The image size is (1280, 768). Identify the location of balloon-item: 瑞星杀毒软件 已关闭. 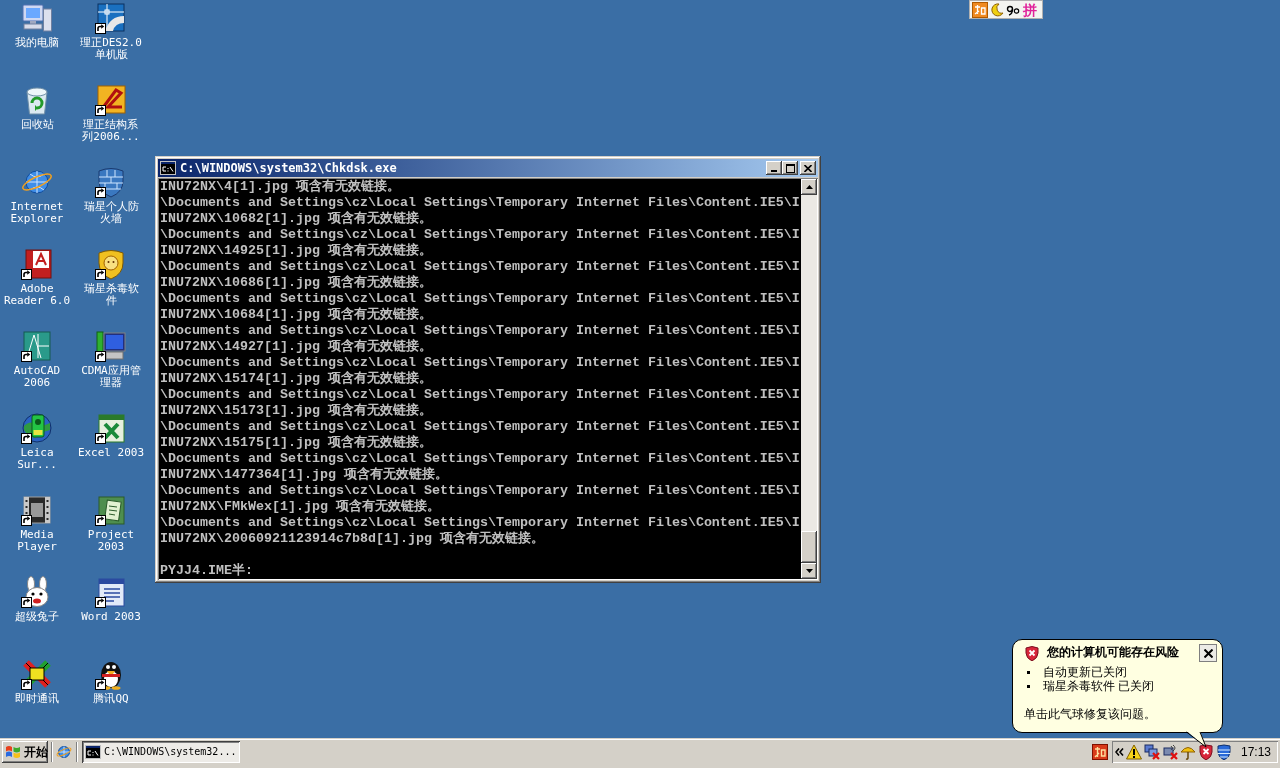
(1099, 686).